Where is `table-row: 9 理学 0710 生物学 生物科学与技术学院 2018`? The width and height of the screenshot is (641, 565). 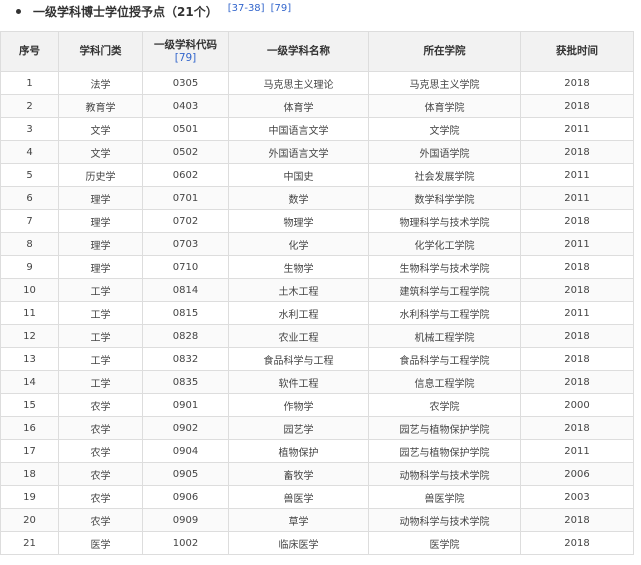
table-row: 9 理学 0710 生物学 生物科学与技术学院 2018 is located at coordinates (317, 267).